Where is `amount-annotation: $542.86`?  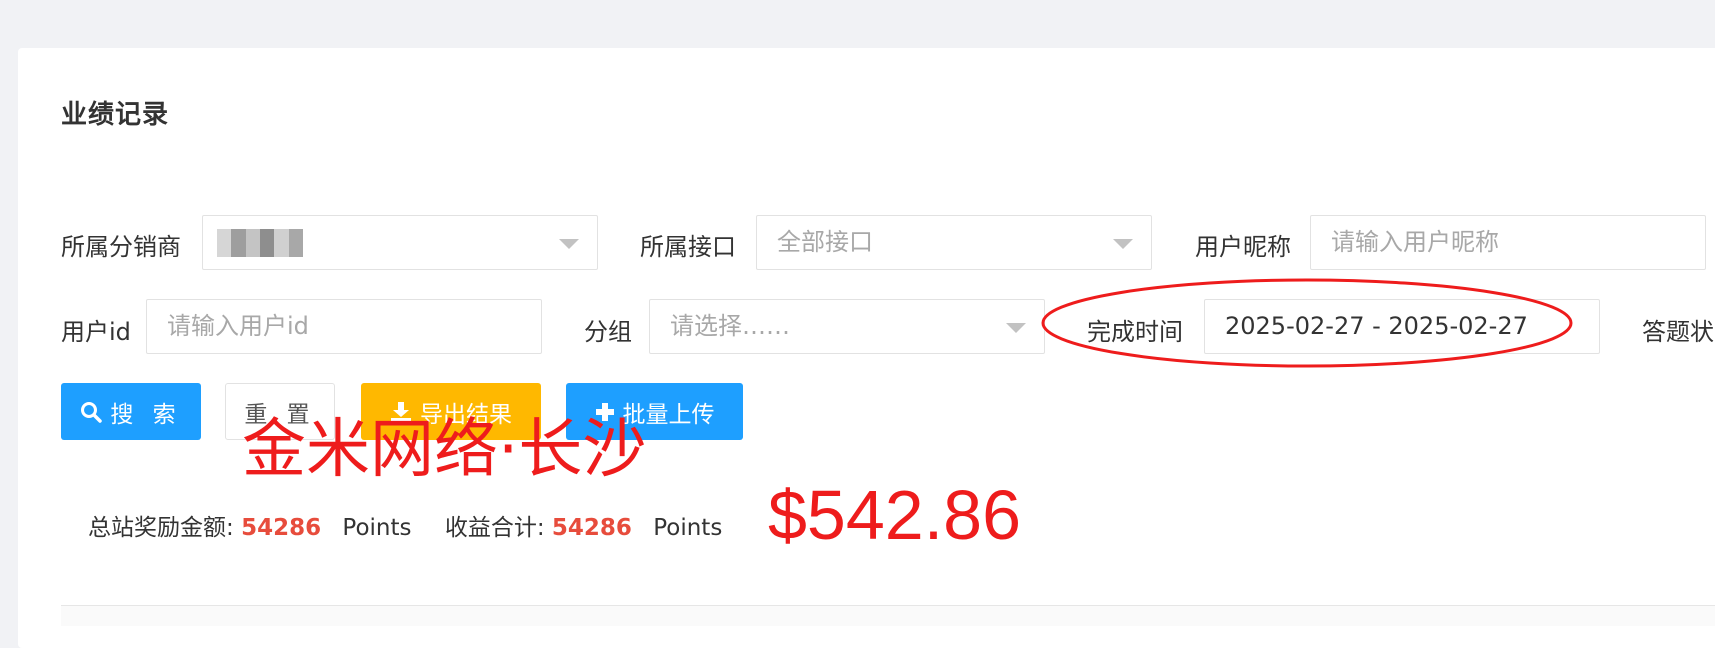
amount-annotation: $542.86 is located at coordinates (895, 515).